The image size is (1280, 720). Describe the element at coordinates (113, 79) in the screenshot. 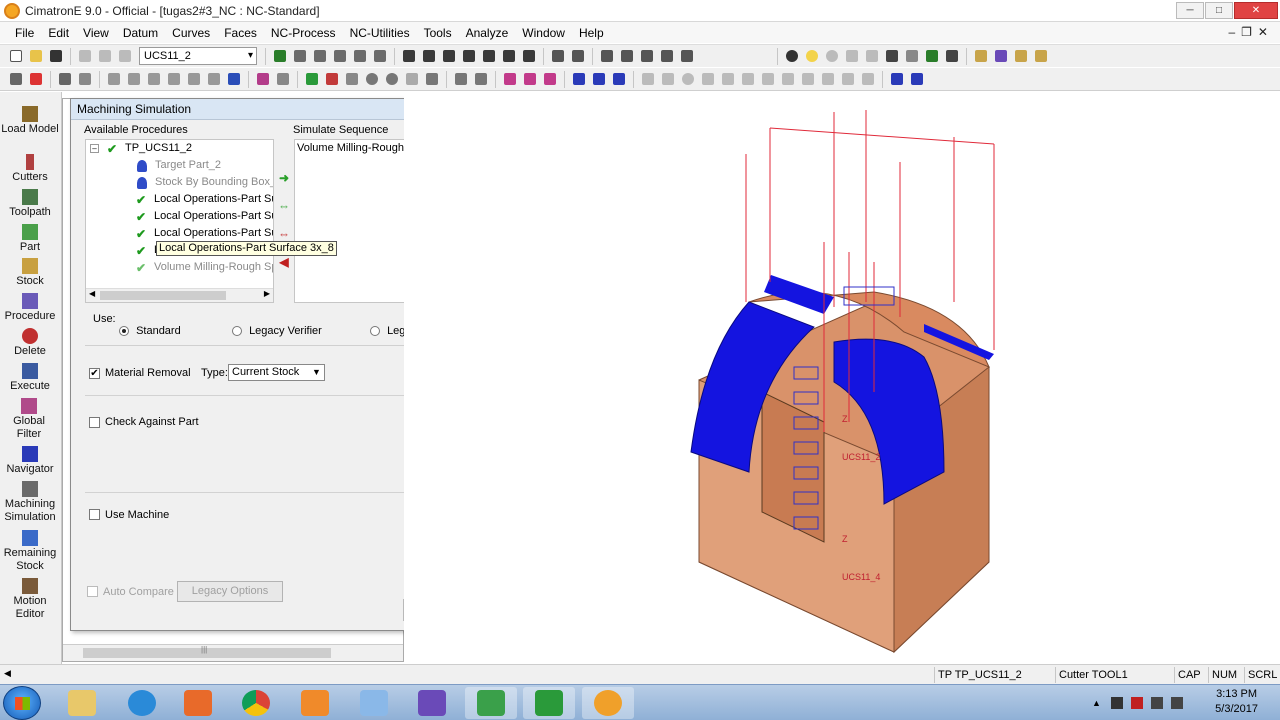

I see `point-icon` at that location.